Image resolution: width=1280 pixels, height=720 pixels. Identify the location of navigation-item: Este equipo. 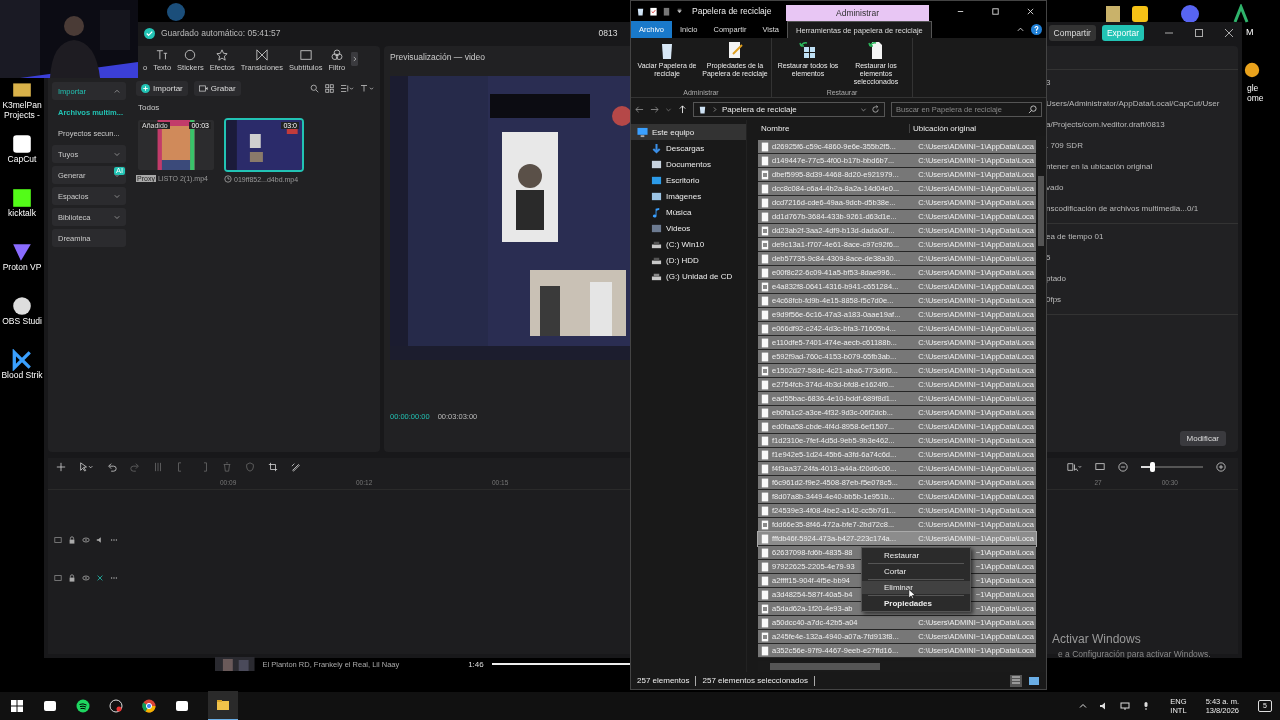
(688, 132).